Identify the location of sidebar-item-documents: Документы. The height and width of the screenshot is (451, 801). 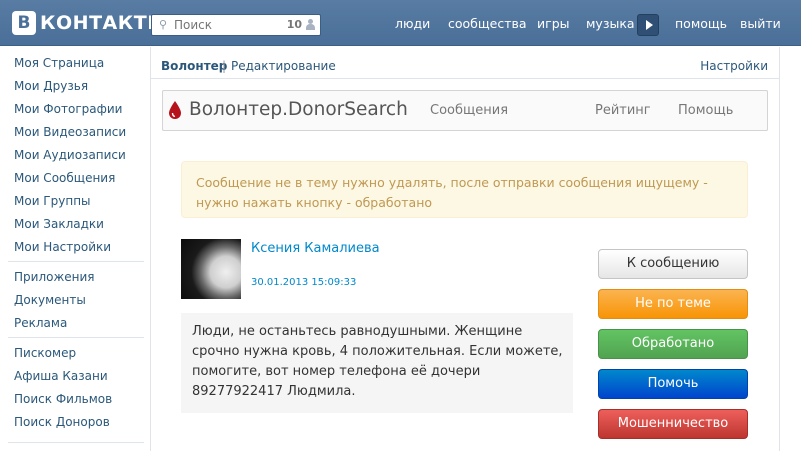
(50, 300).